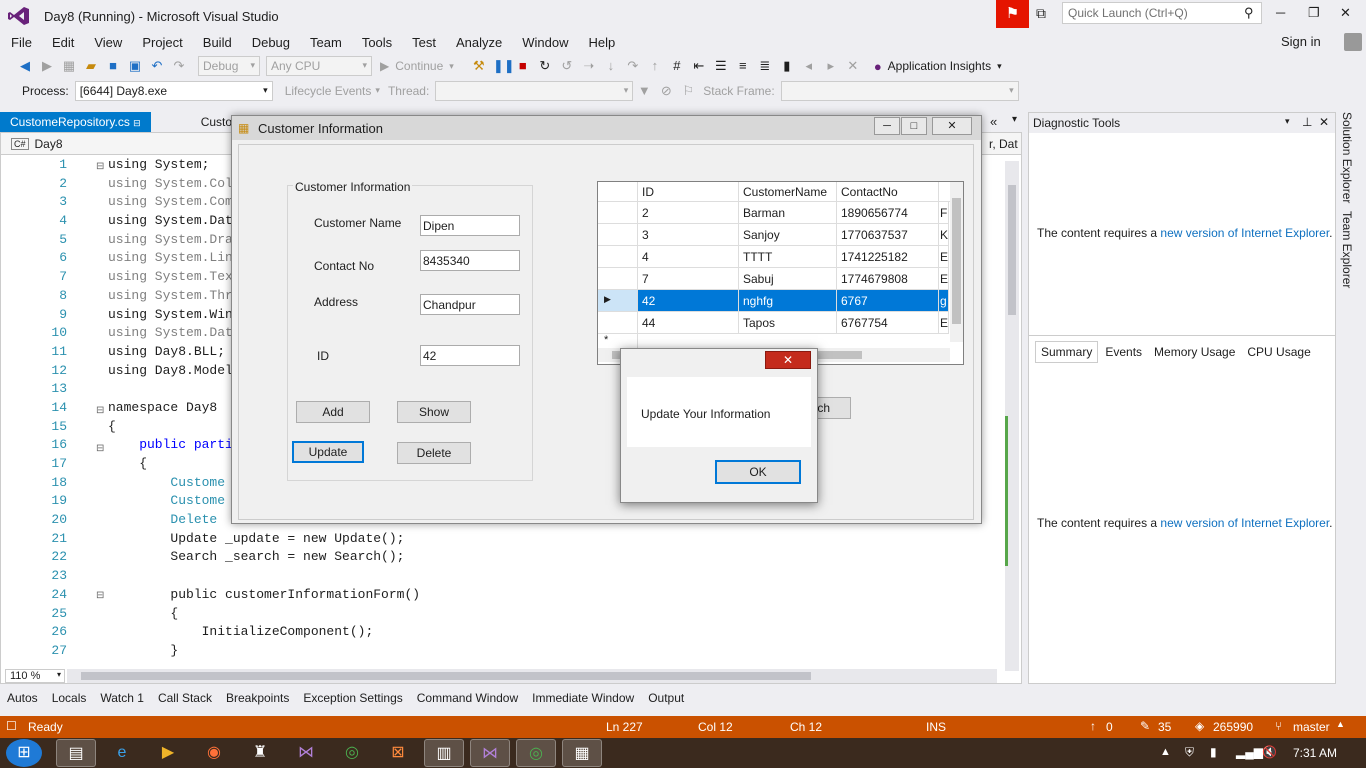 This screenshot has width=1366, height=768. I want to click on update-button: Update, so click(328, 452).